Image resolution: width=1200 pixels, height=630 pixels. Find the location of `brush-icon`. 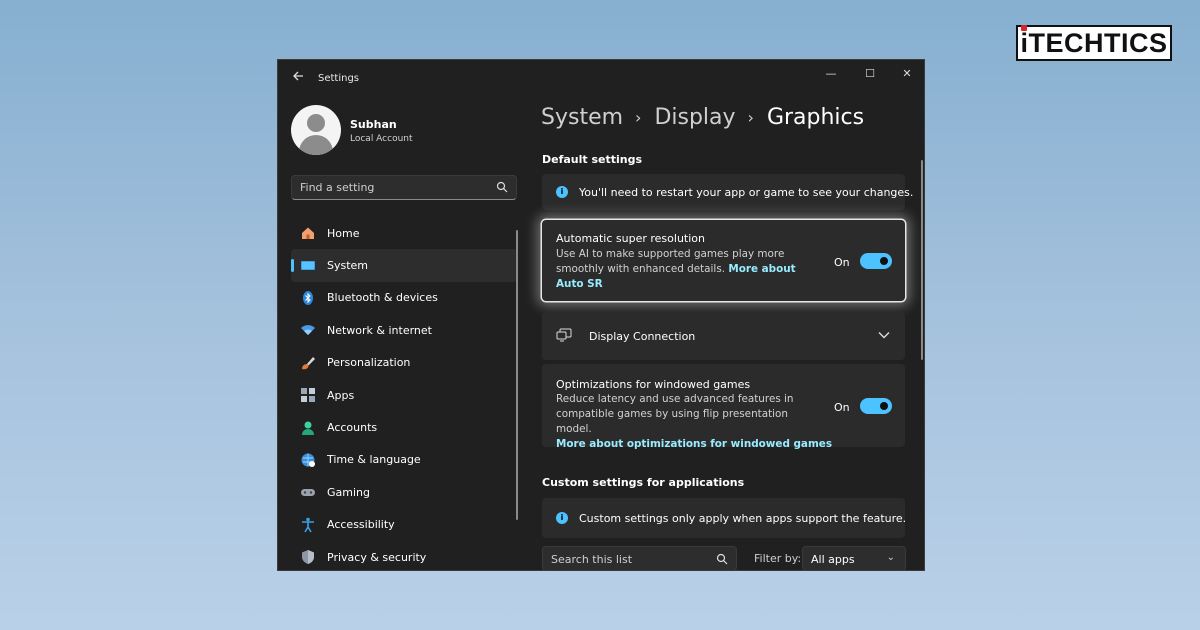

brush-icon is located at coordinates (308, 363).